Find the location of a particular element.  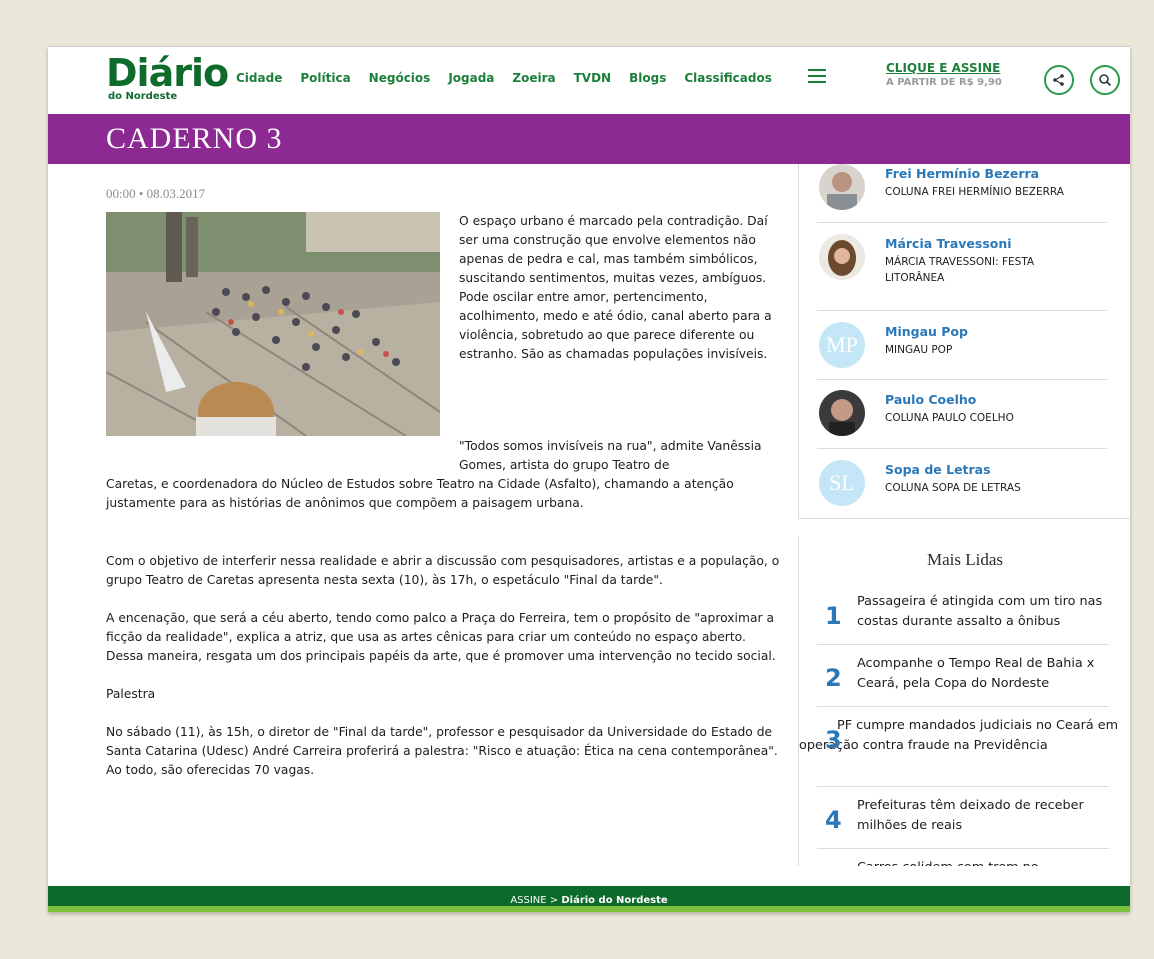

footer-brand: Diário do Nordeste is located at coordinates (614, 900).